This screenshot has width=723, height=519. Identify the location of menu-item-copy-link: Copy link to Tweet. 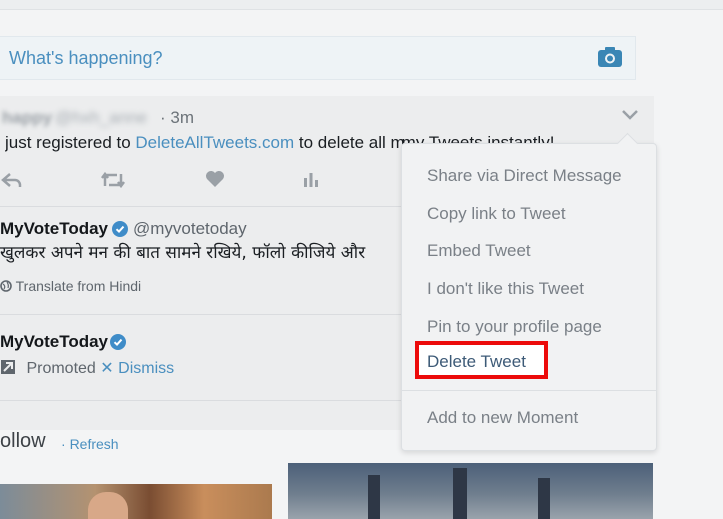
(496, 214).